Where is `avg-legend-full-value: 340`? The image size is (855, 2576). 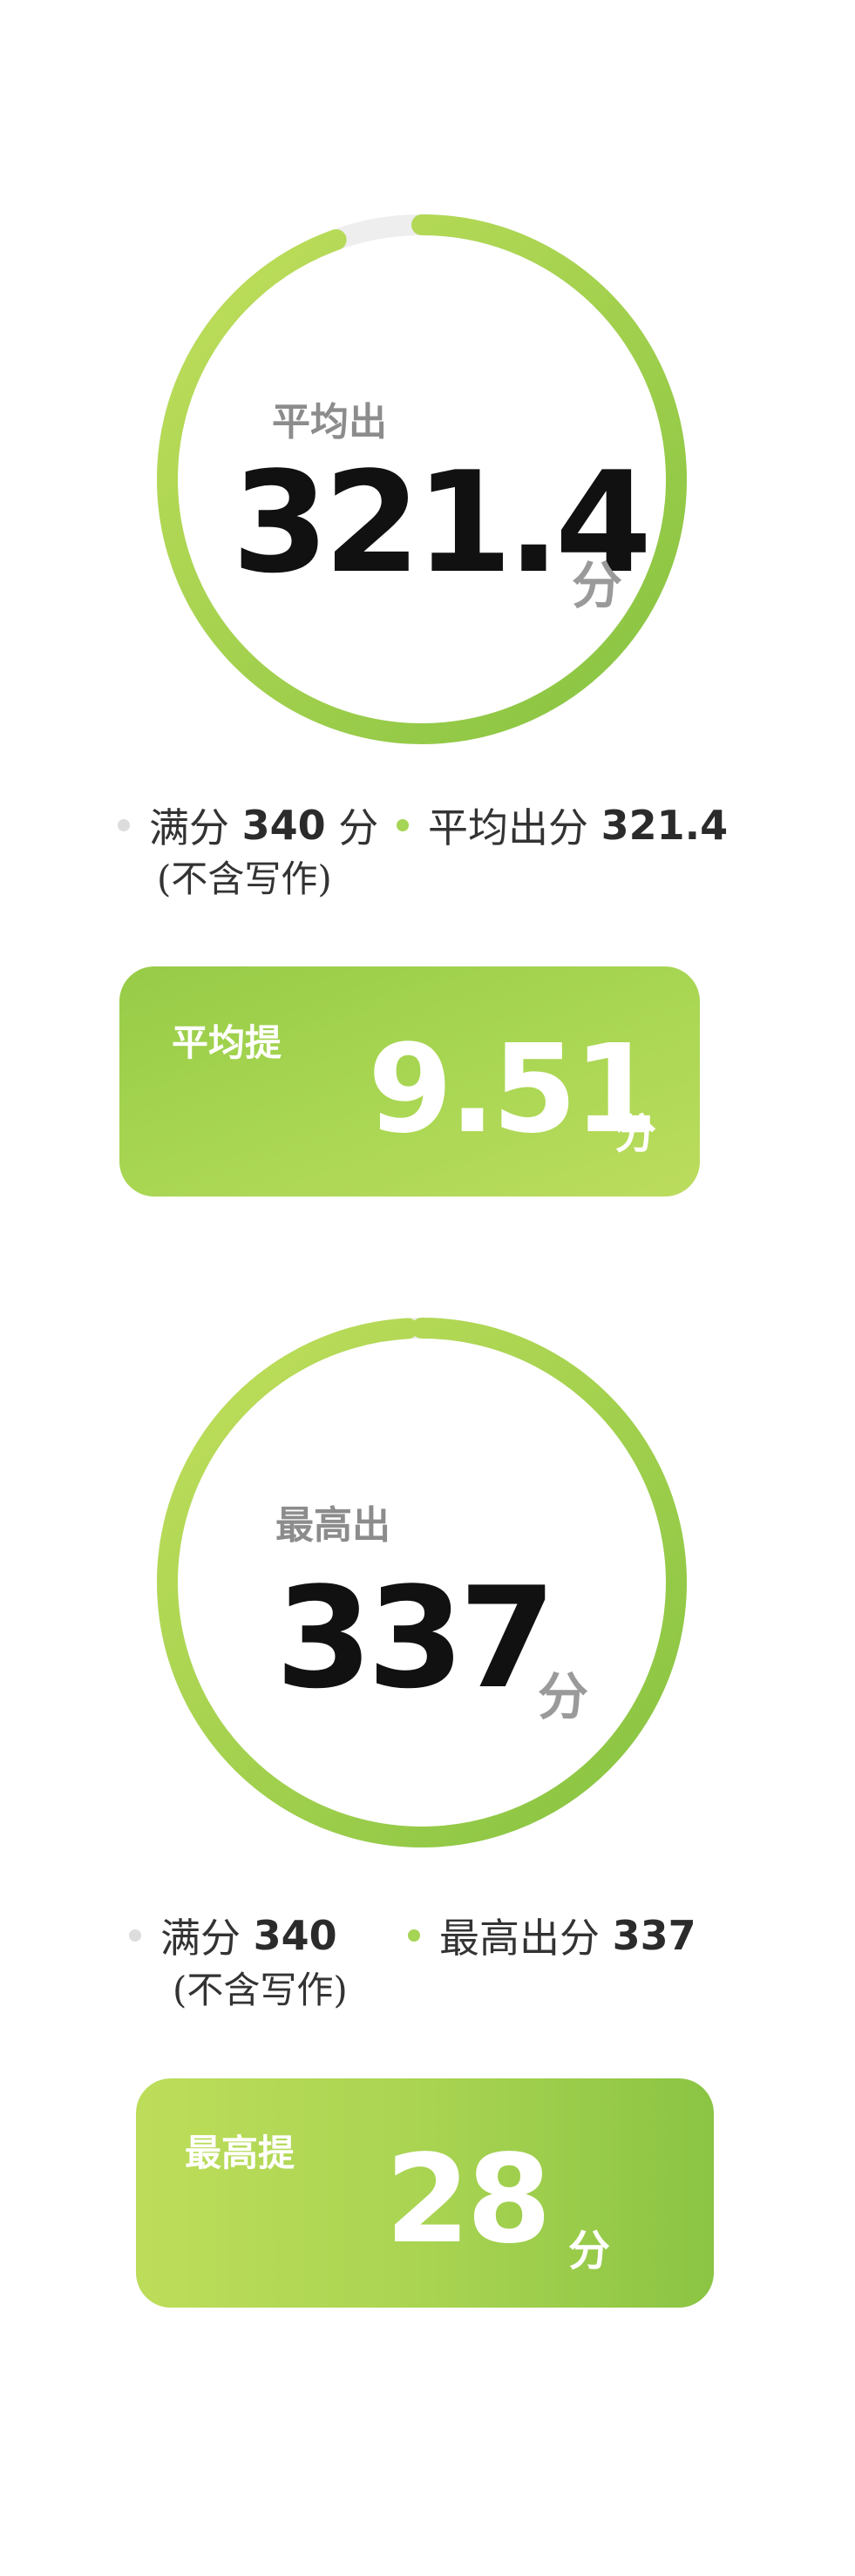 avg-legend-full-value: 340 is located at coordinates (283, 826).